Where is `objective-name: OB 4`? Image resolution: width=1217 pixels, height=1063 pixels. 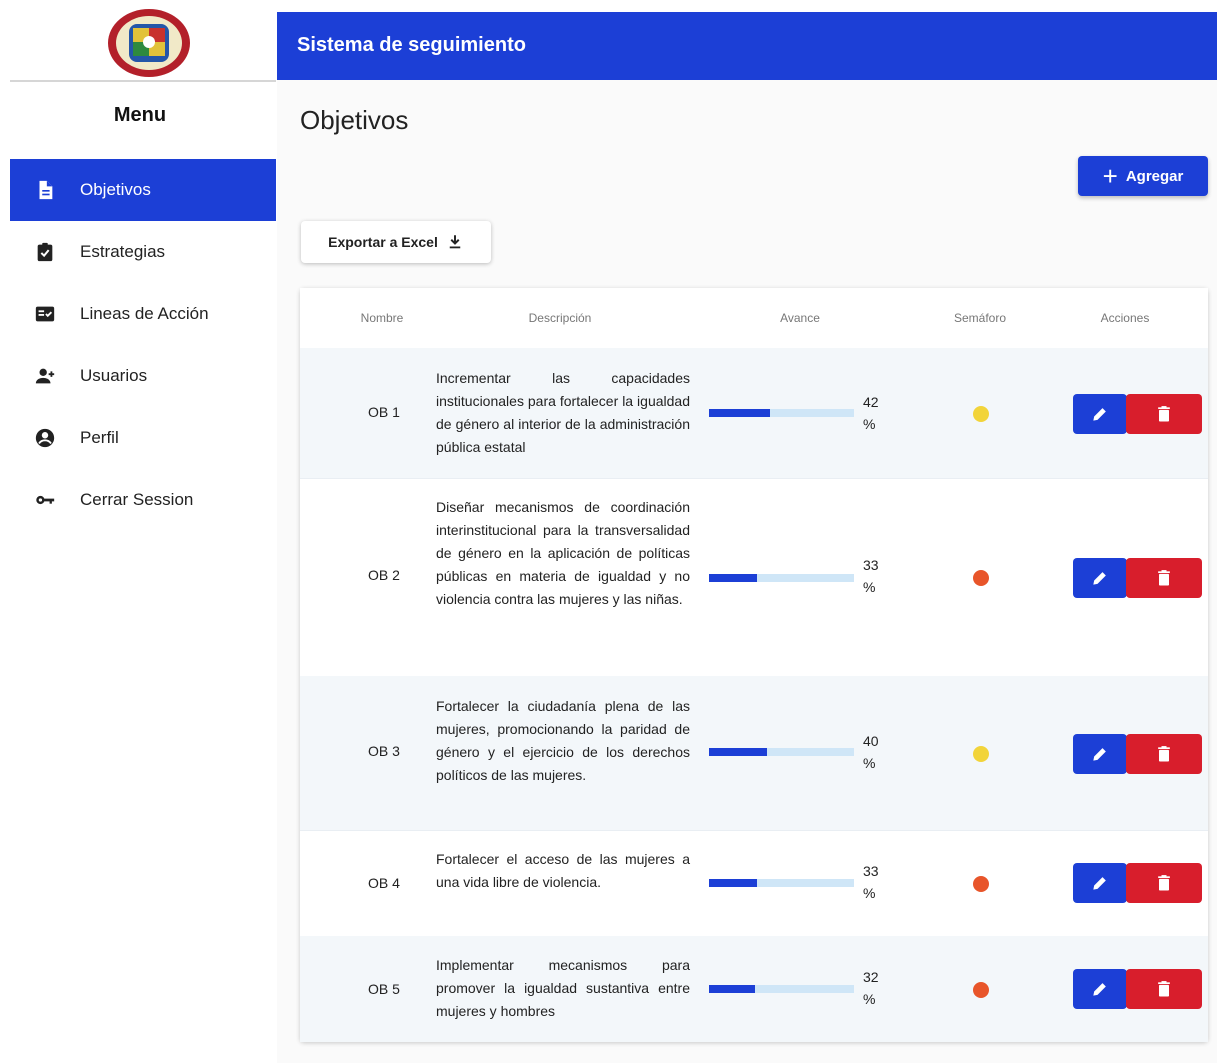
objective-name: OB 4 is located at coordinates (384, 883).